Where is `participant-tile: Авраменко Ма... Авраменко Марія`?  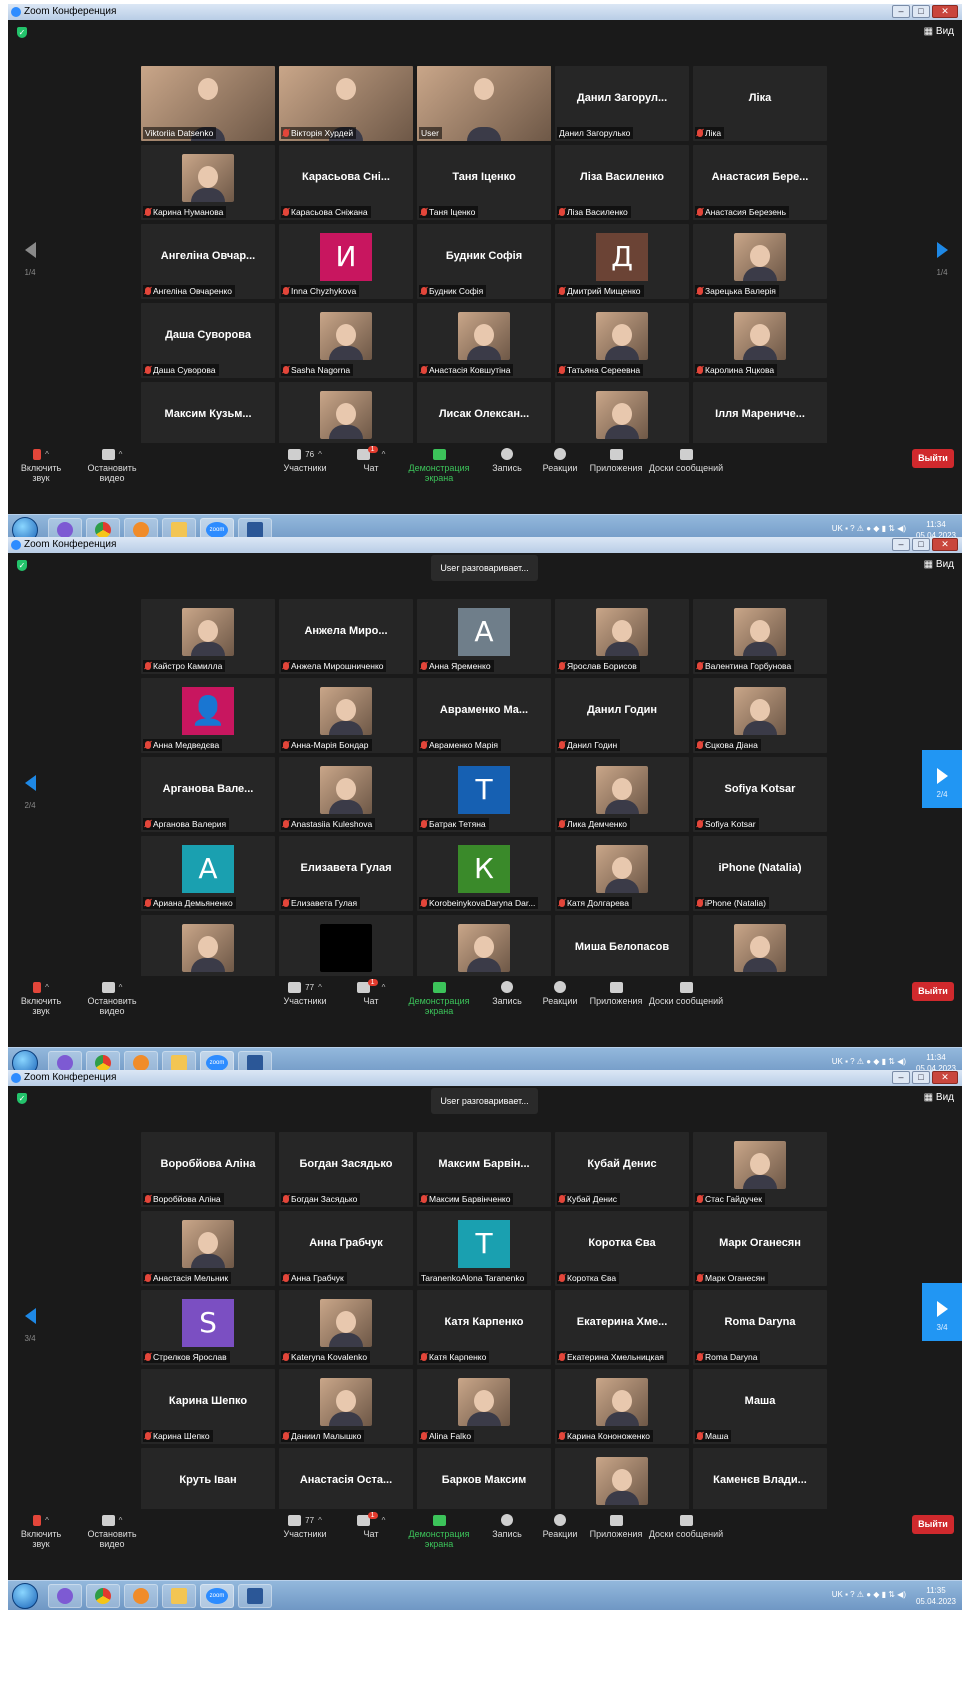
participant-tile: Авраменко Ма... Авраменко Марія is located at coordinates (484, 715).